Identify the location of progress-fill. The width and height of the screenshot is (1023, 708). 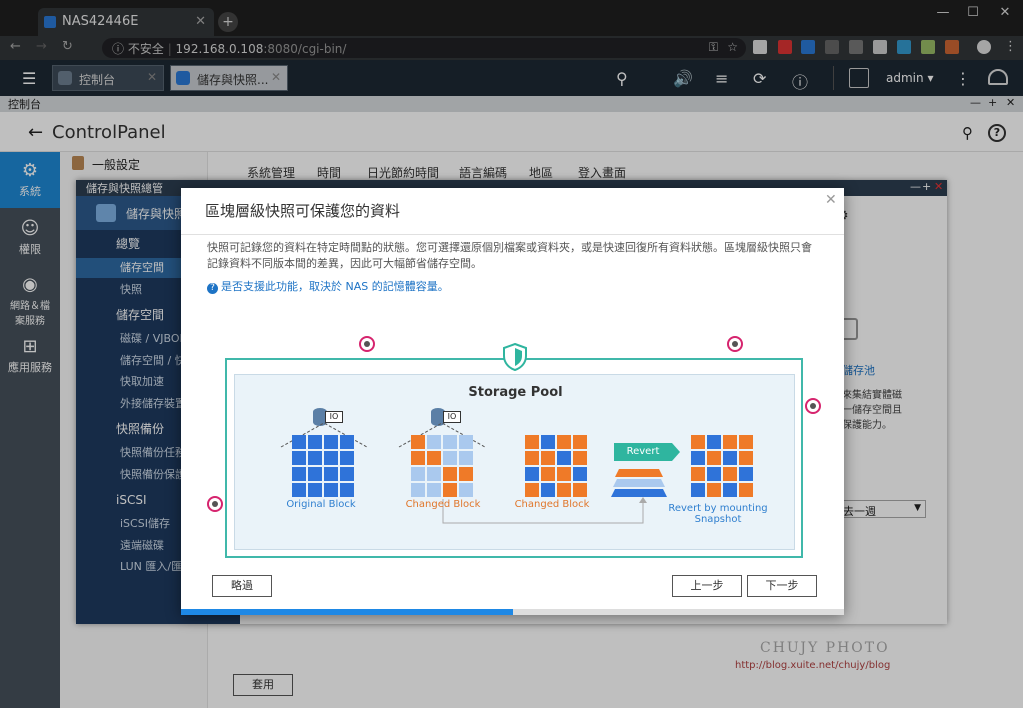
(347, 612).